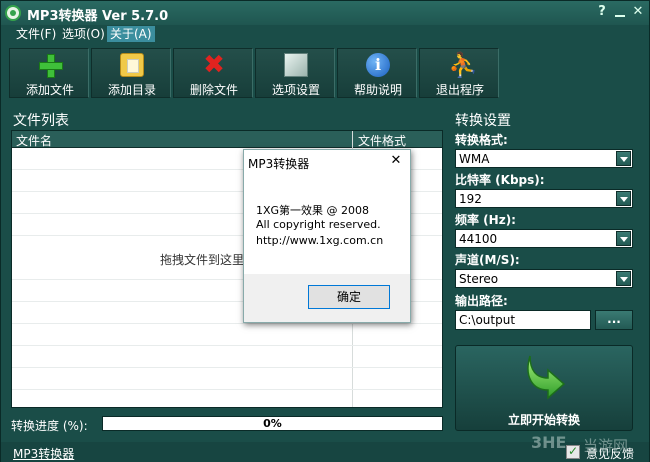 Image resolution: width=650 pixels, height=462 pixels. Describe the element at coordinates (544, 198) in the screenshot. I see `bitrate-select: 192` at that location.